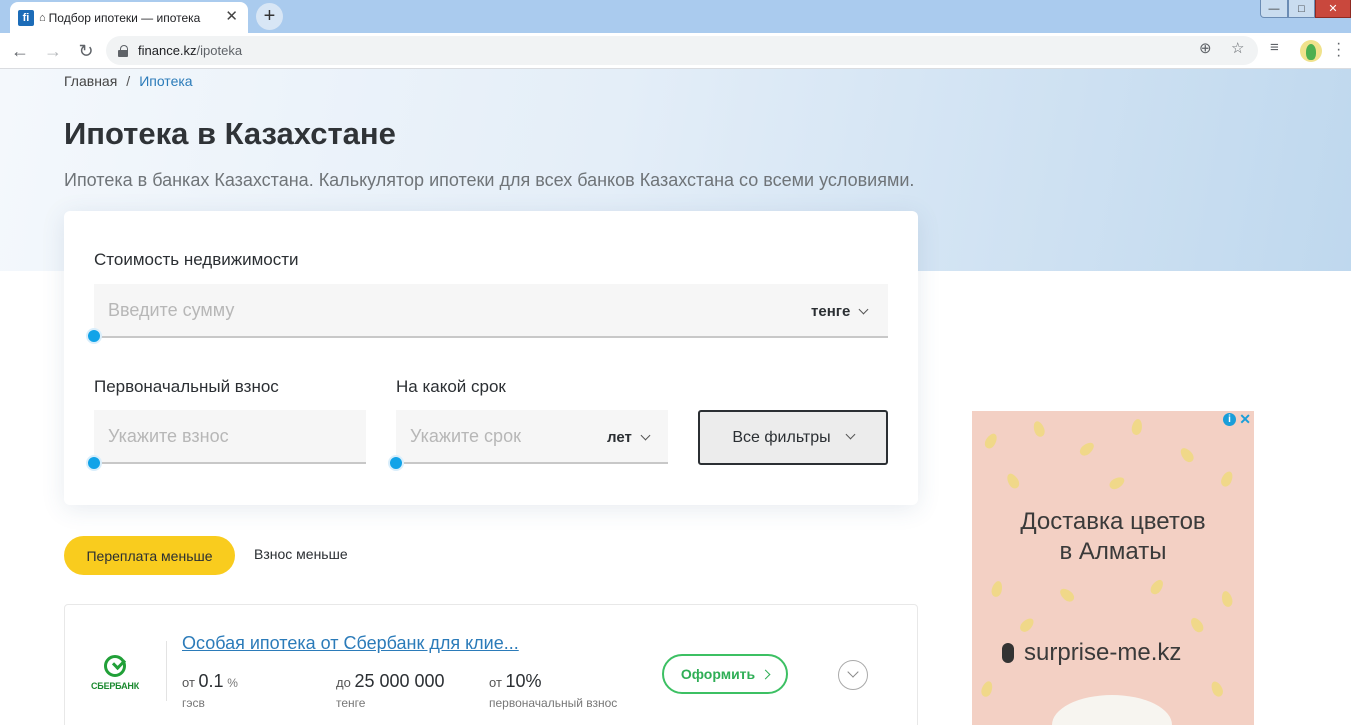 This screenshot has width=1351, height=725. I want to click on zoom-plus-icon: ⊕, so click(1205, 48).